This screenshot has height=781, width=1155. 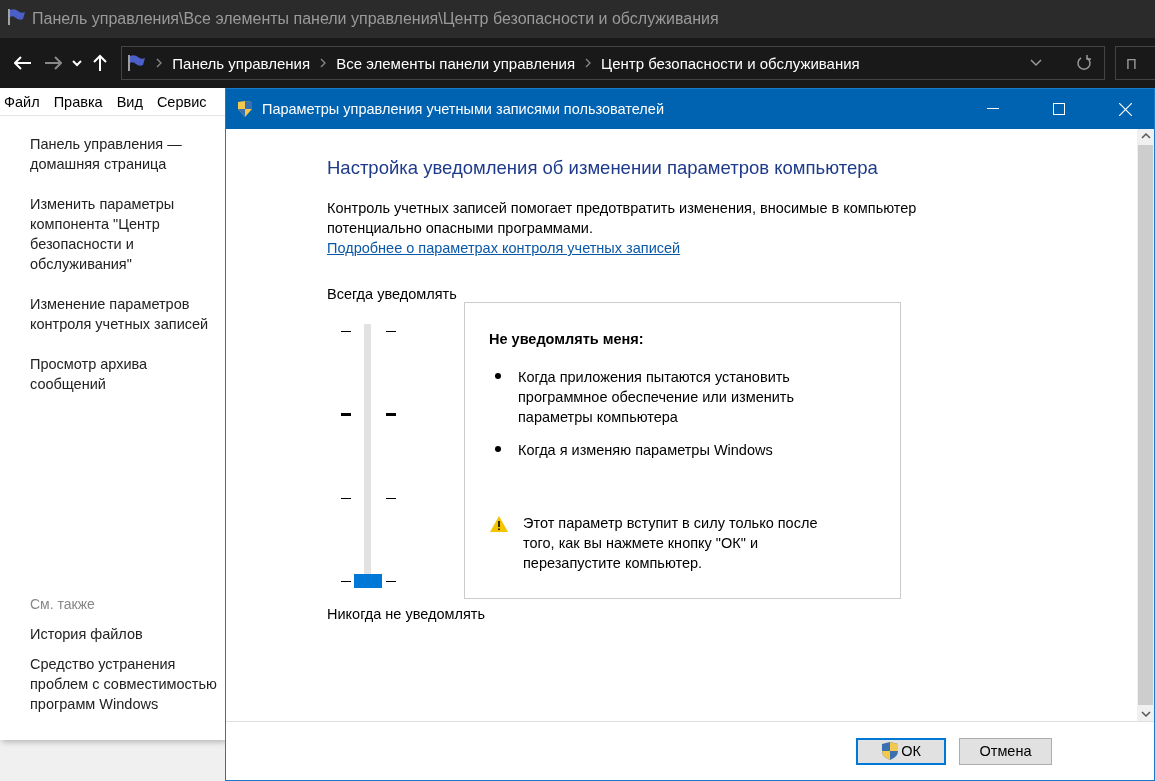 I want to click on breadcrumb: Все элементы панели управления, so click(x=456, y=63).